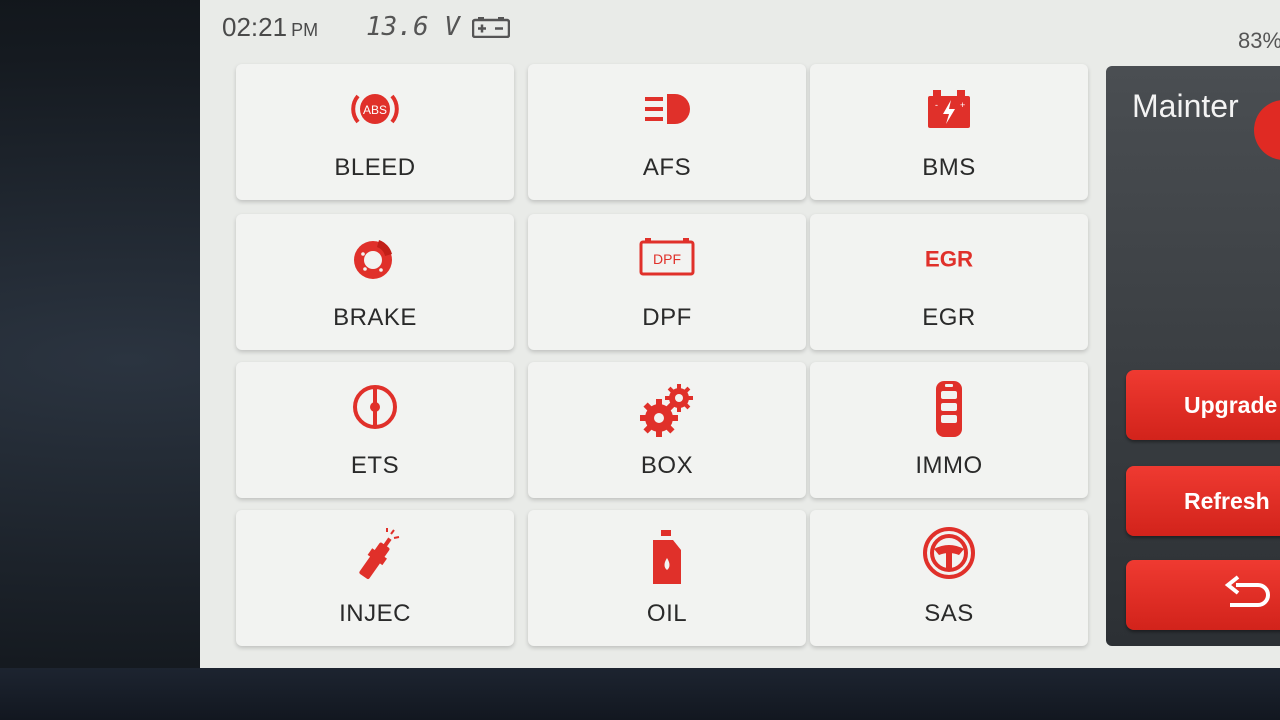  What do you see at coordinates (640, 694) in the screenshot?
I see `device-bezel` at bounding box center [640, 694].